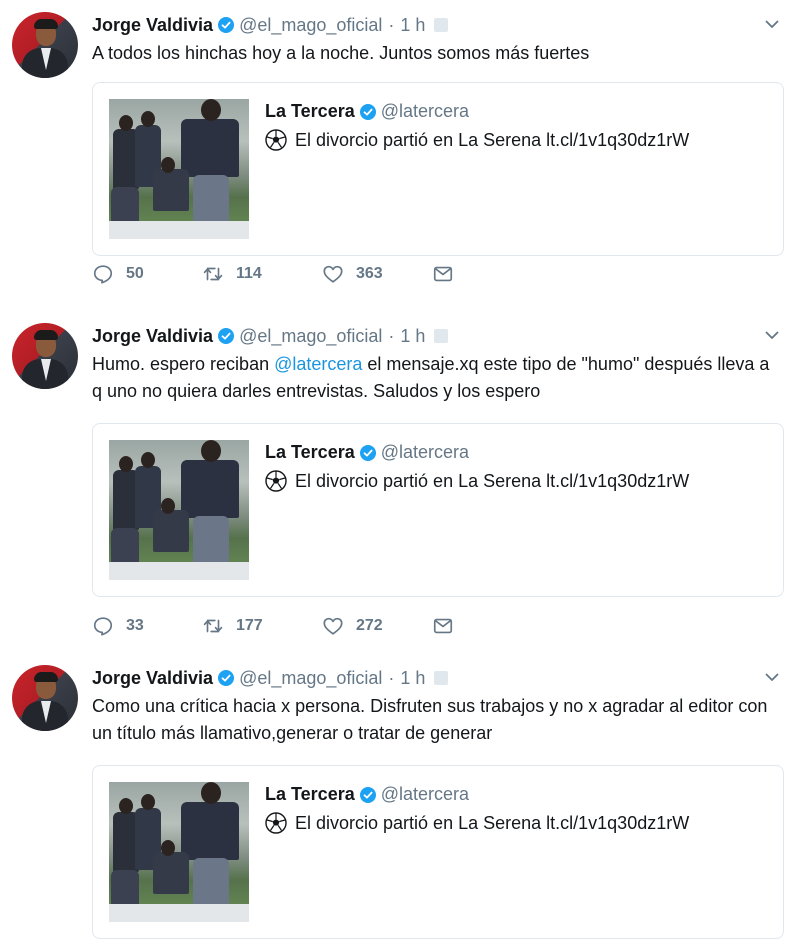 The image size is (800, 944). Describe the element at coordinates (318, 364) in the screenshot. I see `mention-link: @latercera` at that location.